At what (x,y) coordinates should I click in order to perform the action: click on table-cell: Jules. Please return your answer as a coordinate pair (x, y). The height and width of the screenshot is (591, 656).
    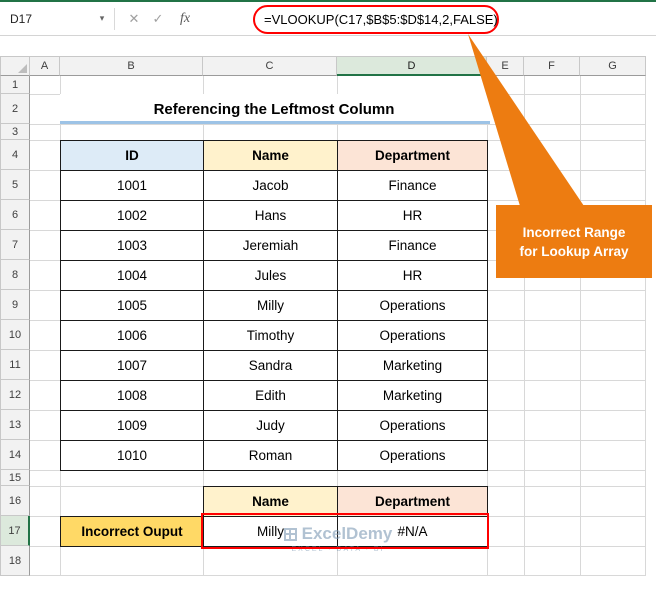
    Looking at the image, I should click on (271, 276).